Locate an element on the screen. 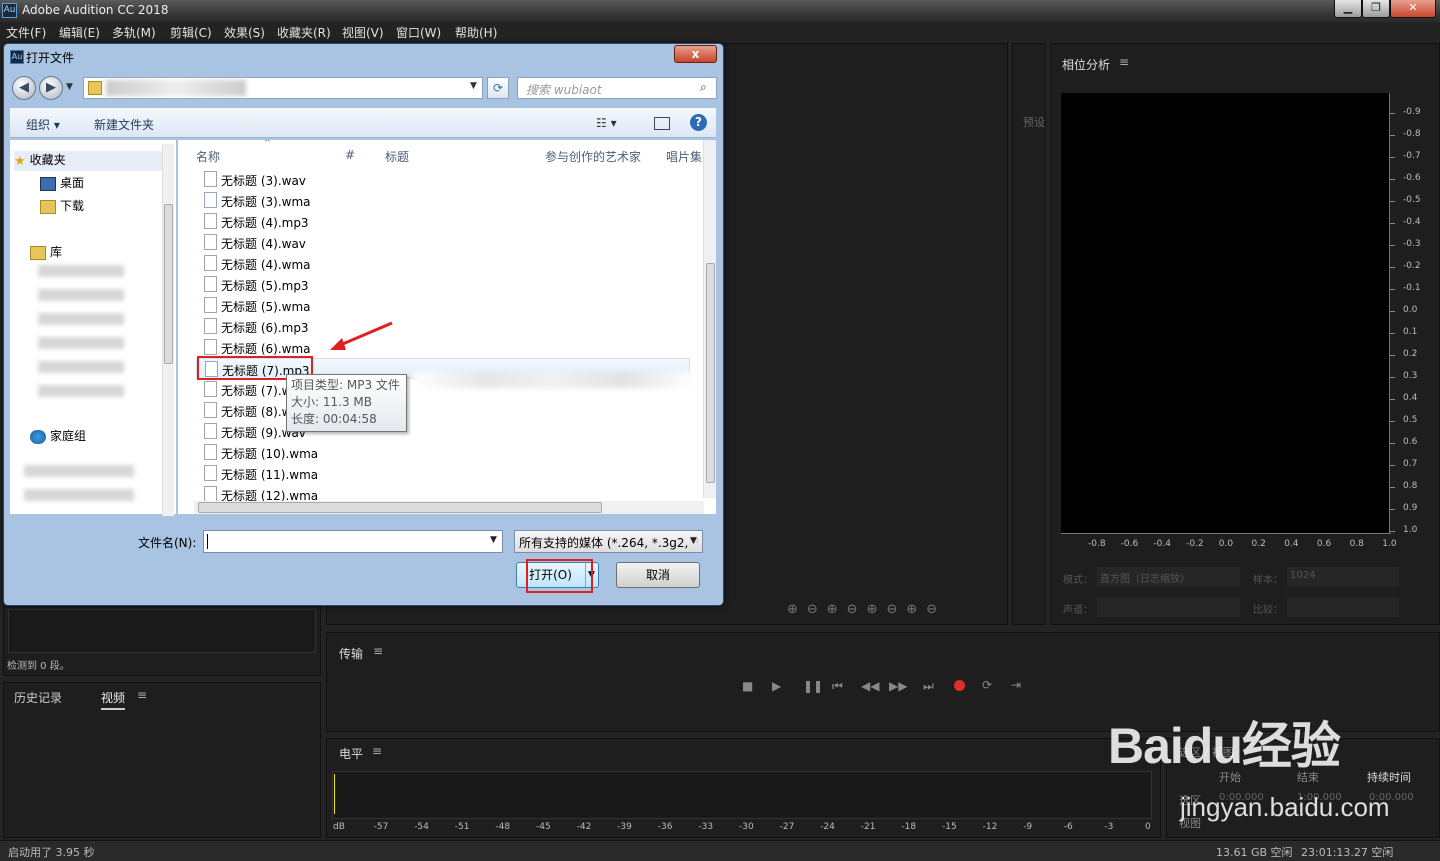 This screenshot has width=1440, height=861. phase-tick-label: -0.4 is located at coordinates (1412, 222).